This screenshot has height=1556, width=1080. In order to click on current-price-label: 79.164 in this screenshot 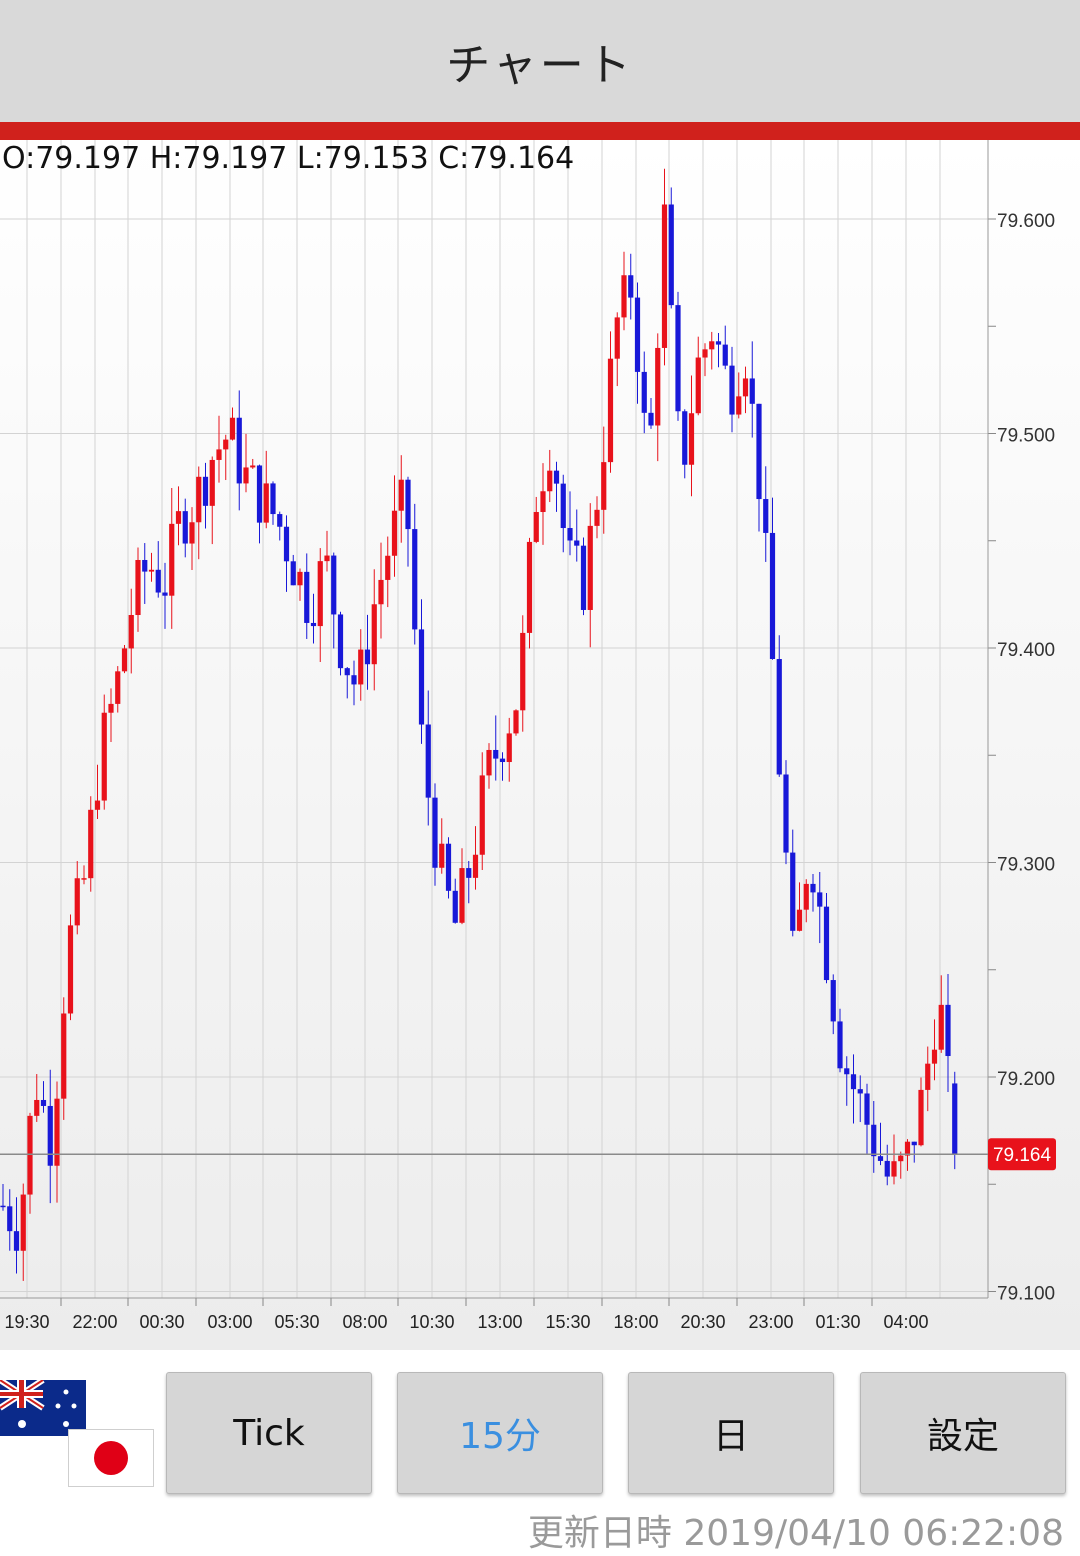, I will do `click(1022, 1155)`.